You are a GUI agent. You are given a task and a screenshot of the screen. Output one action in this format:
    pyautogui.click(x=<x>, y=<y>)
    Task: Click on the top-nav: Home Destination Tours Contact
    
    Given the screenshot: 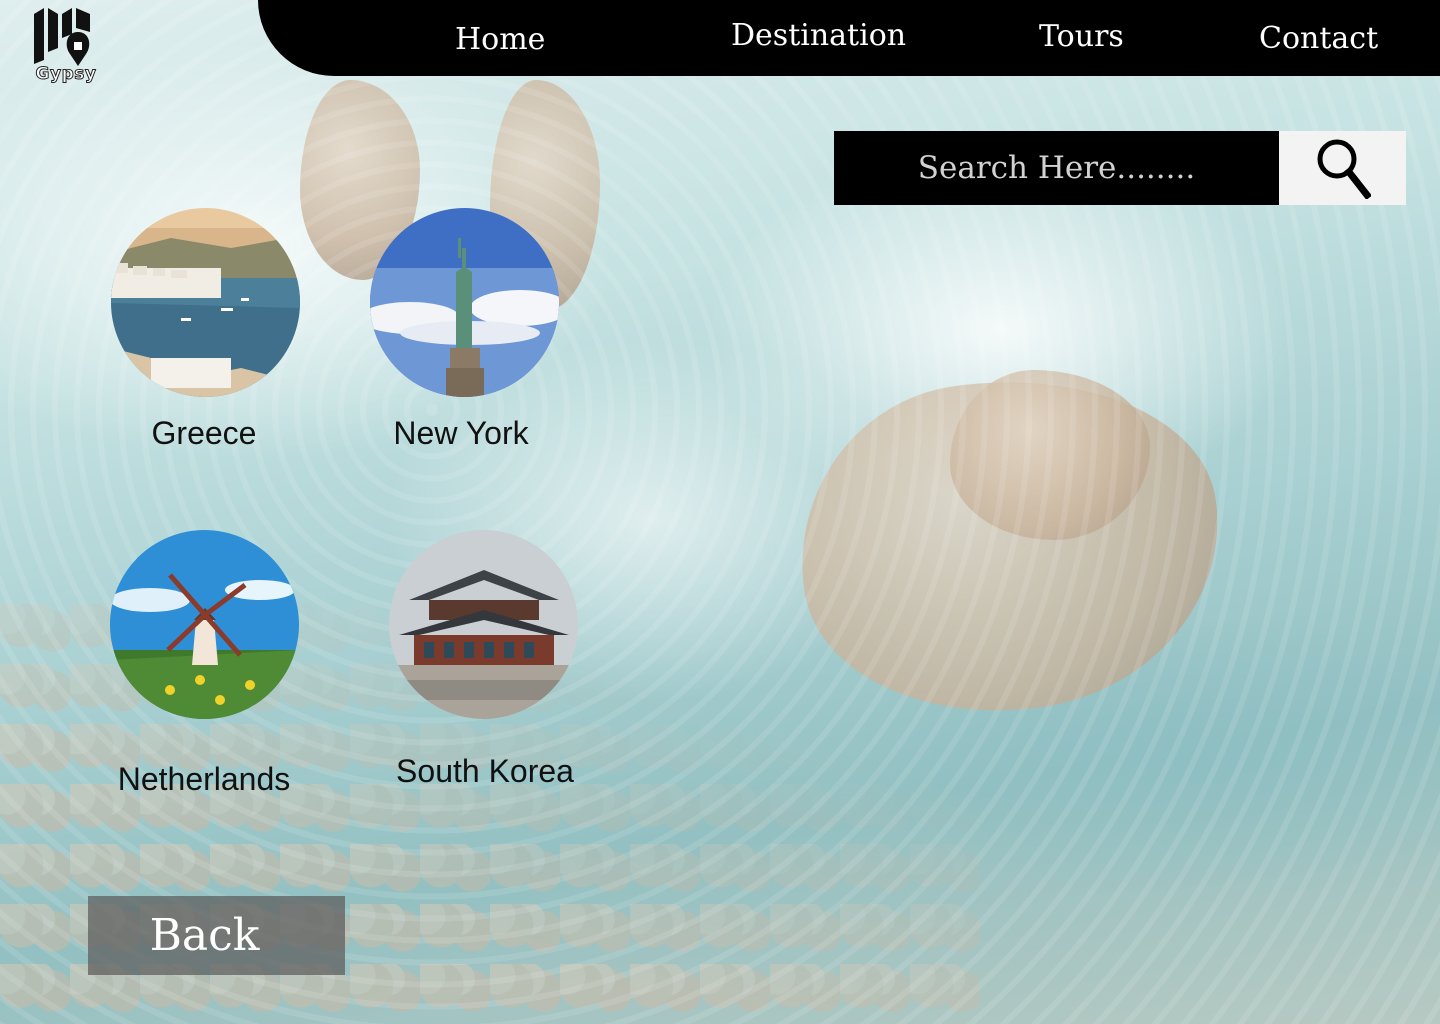 What is the action you would take?
    pyautogui.click(x=849, y=38)
    